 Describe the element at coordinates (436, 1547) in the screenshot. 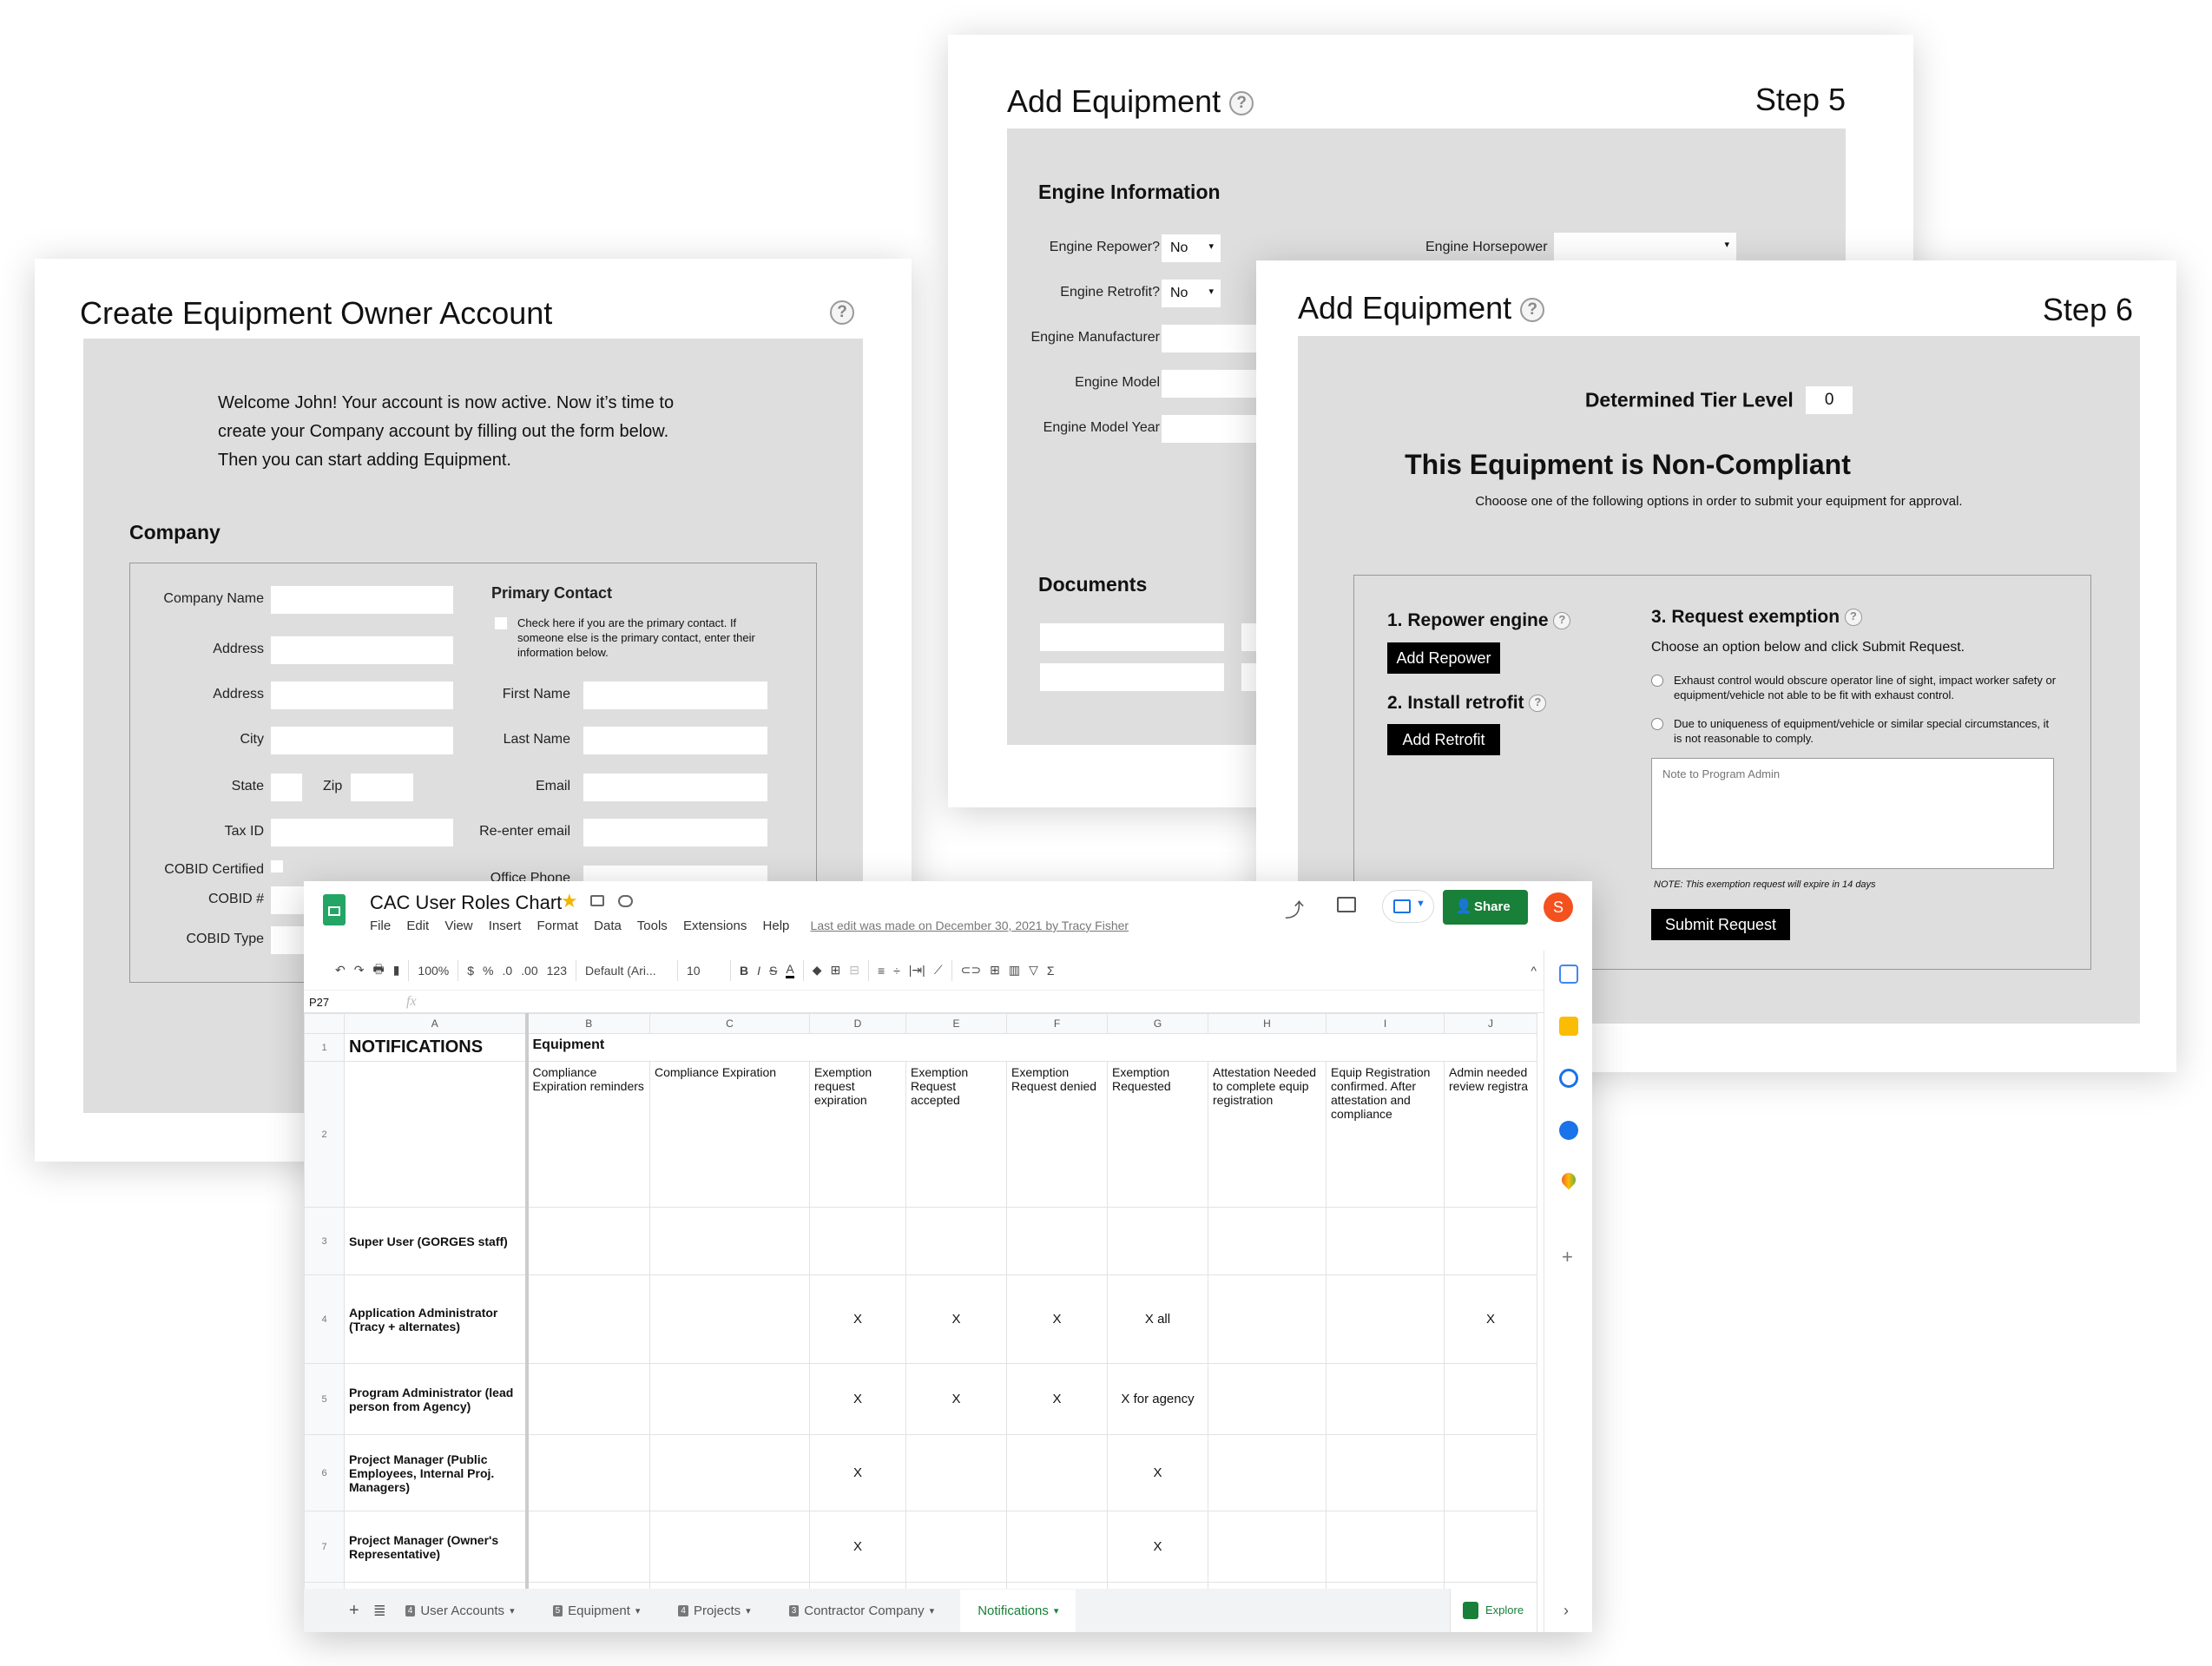

I see `role-cell: Project Manager (Owner's Representative)` at that location.